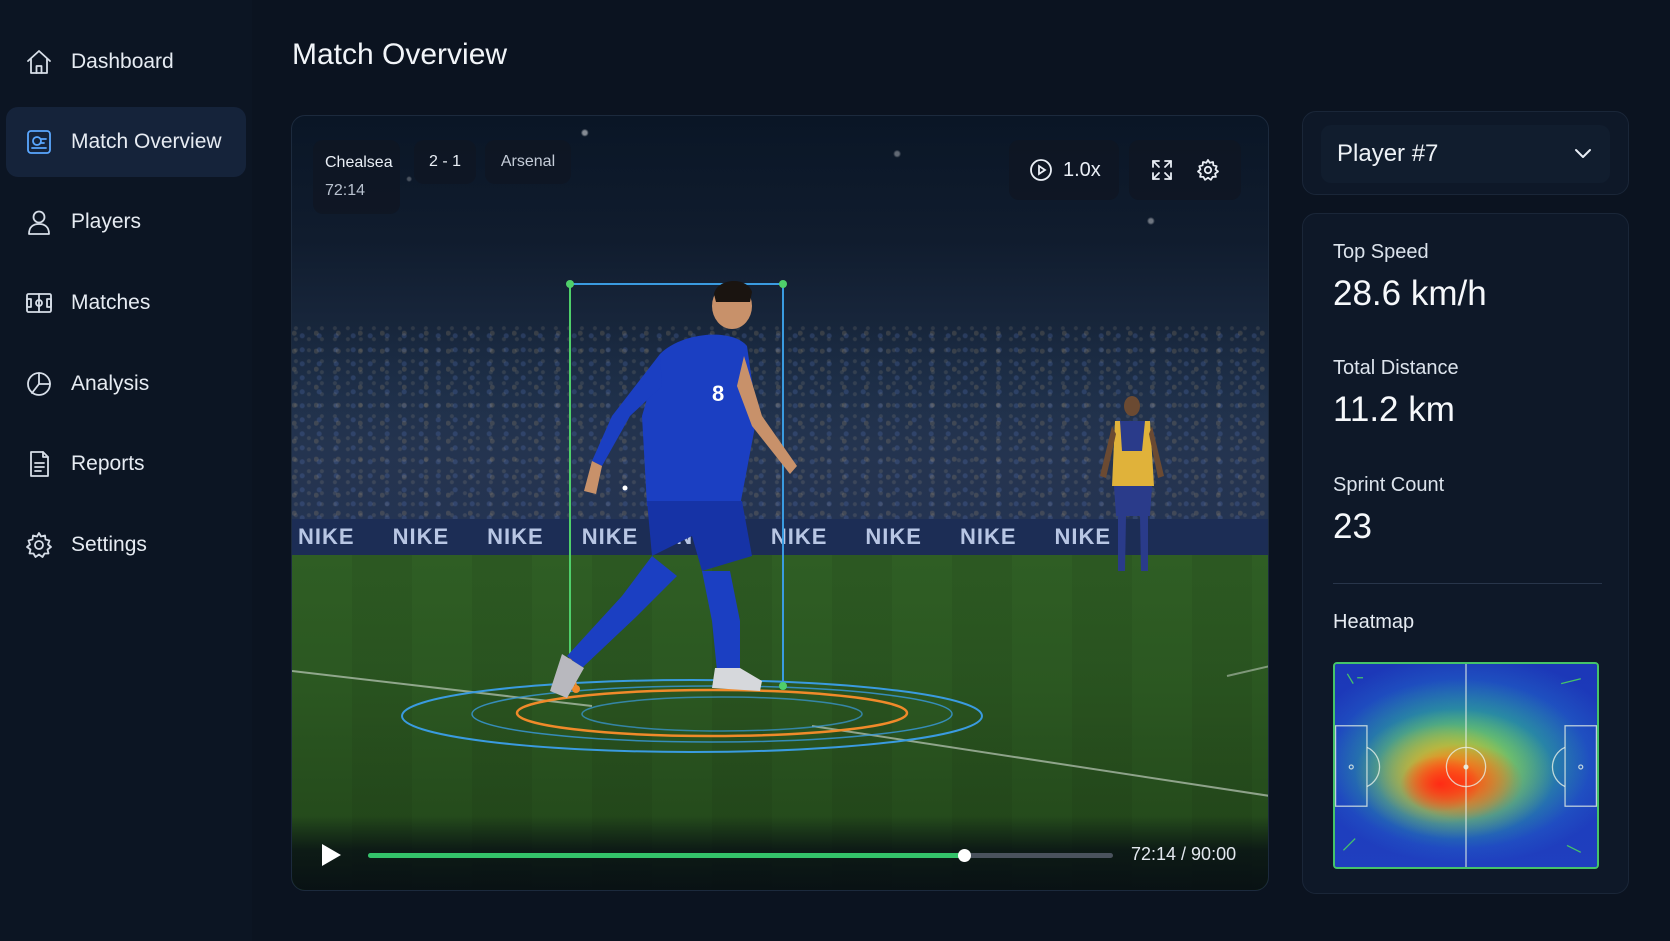 This screenshot has height=941, width=1670. I want to click on playback-speed-button: 1.0x, so click(1064, 170).